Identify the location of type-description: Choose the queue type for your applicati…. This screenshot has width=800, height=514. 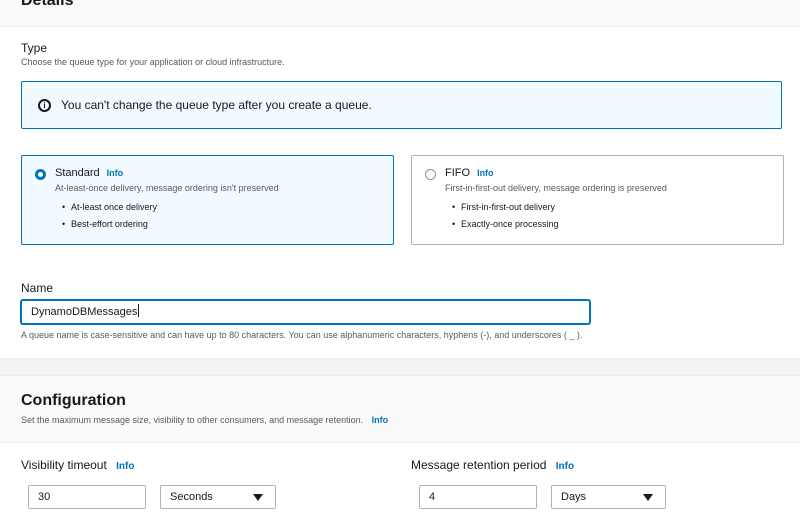
(153, 62).